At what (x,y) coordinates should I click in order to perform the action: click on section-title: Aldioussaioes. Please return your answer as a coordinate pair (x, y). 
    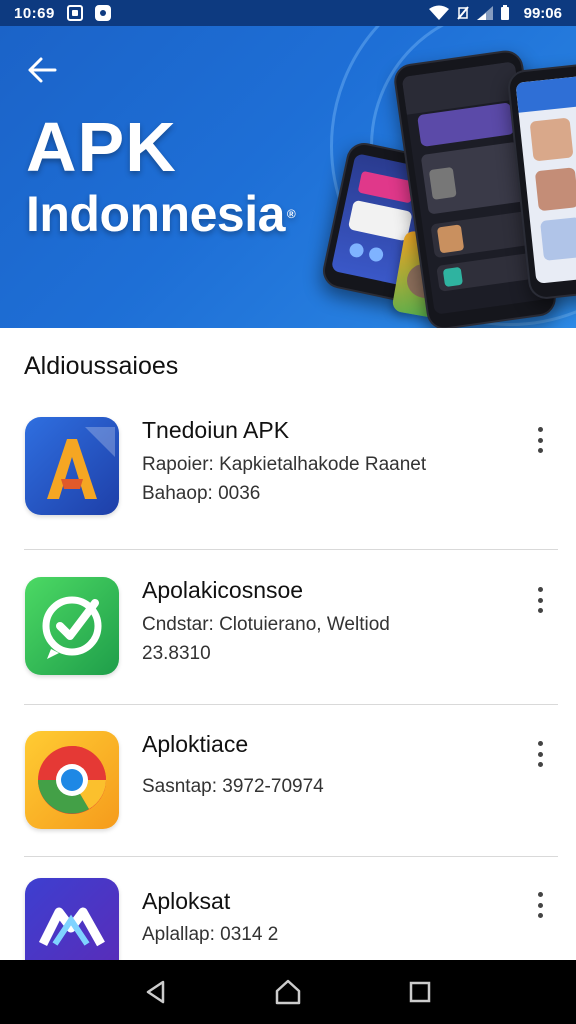
    Looking at the image, I should click on (101, 366).